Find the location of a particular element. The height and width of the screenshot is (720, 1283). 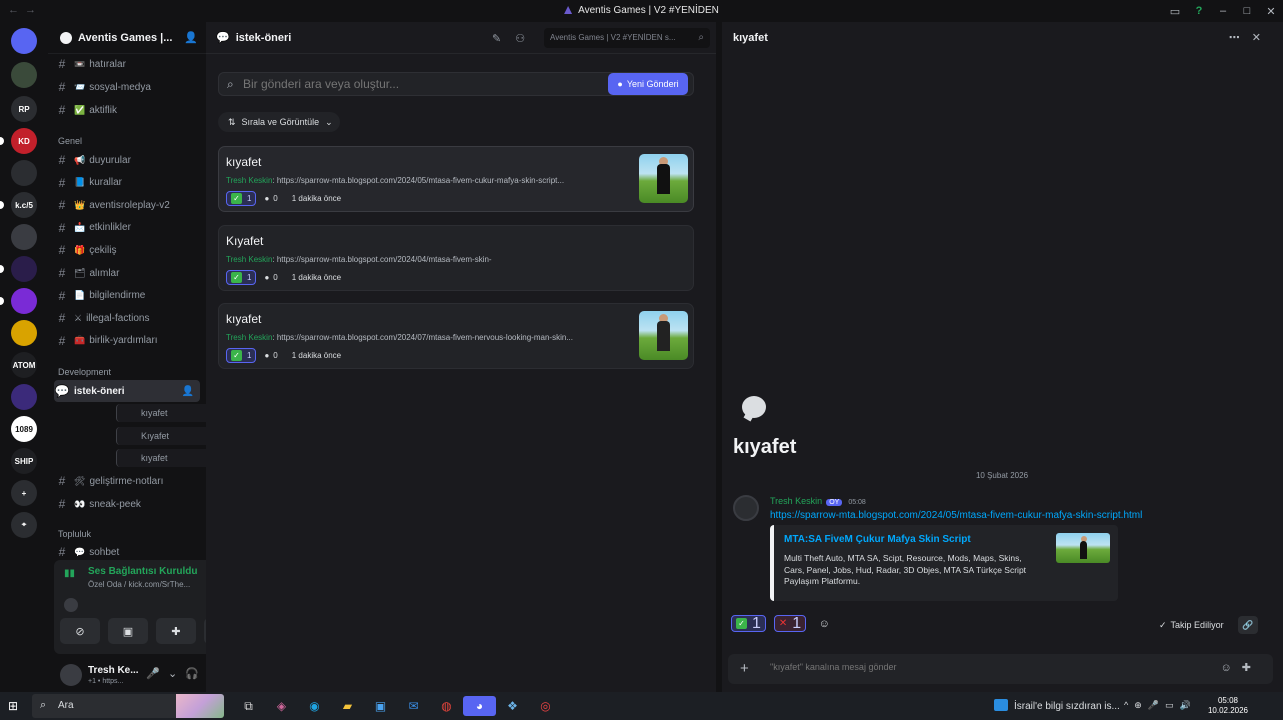

discover-icon: ⌖ is located at coordinates (24, 525).